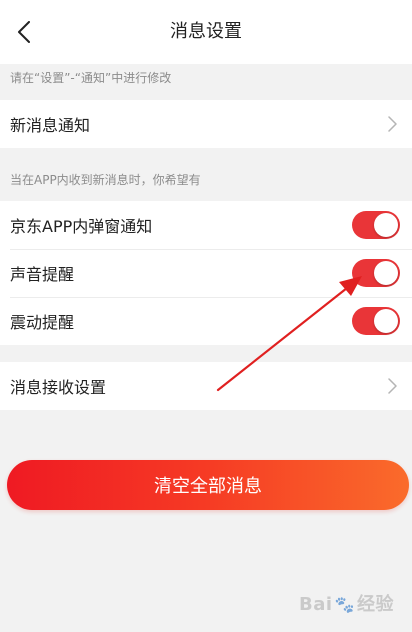 This screenshot has height=632, width=412. I want to click on new-message-notification-row: 新消息通知, so click(206, 124).